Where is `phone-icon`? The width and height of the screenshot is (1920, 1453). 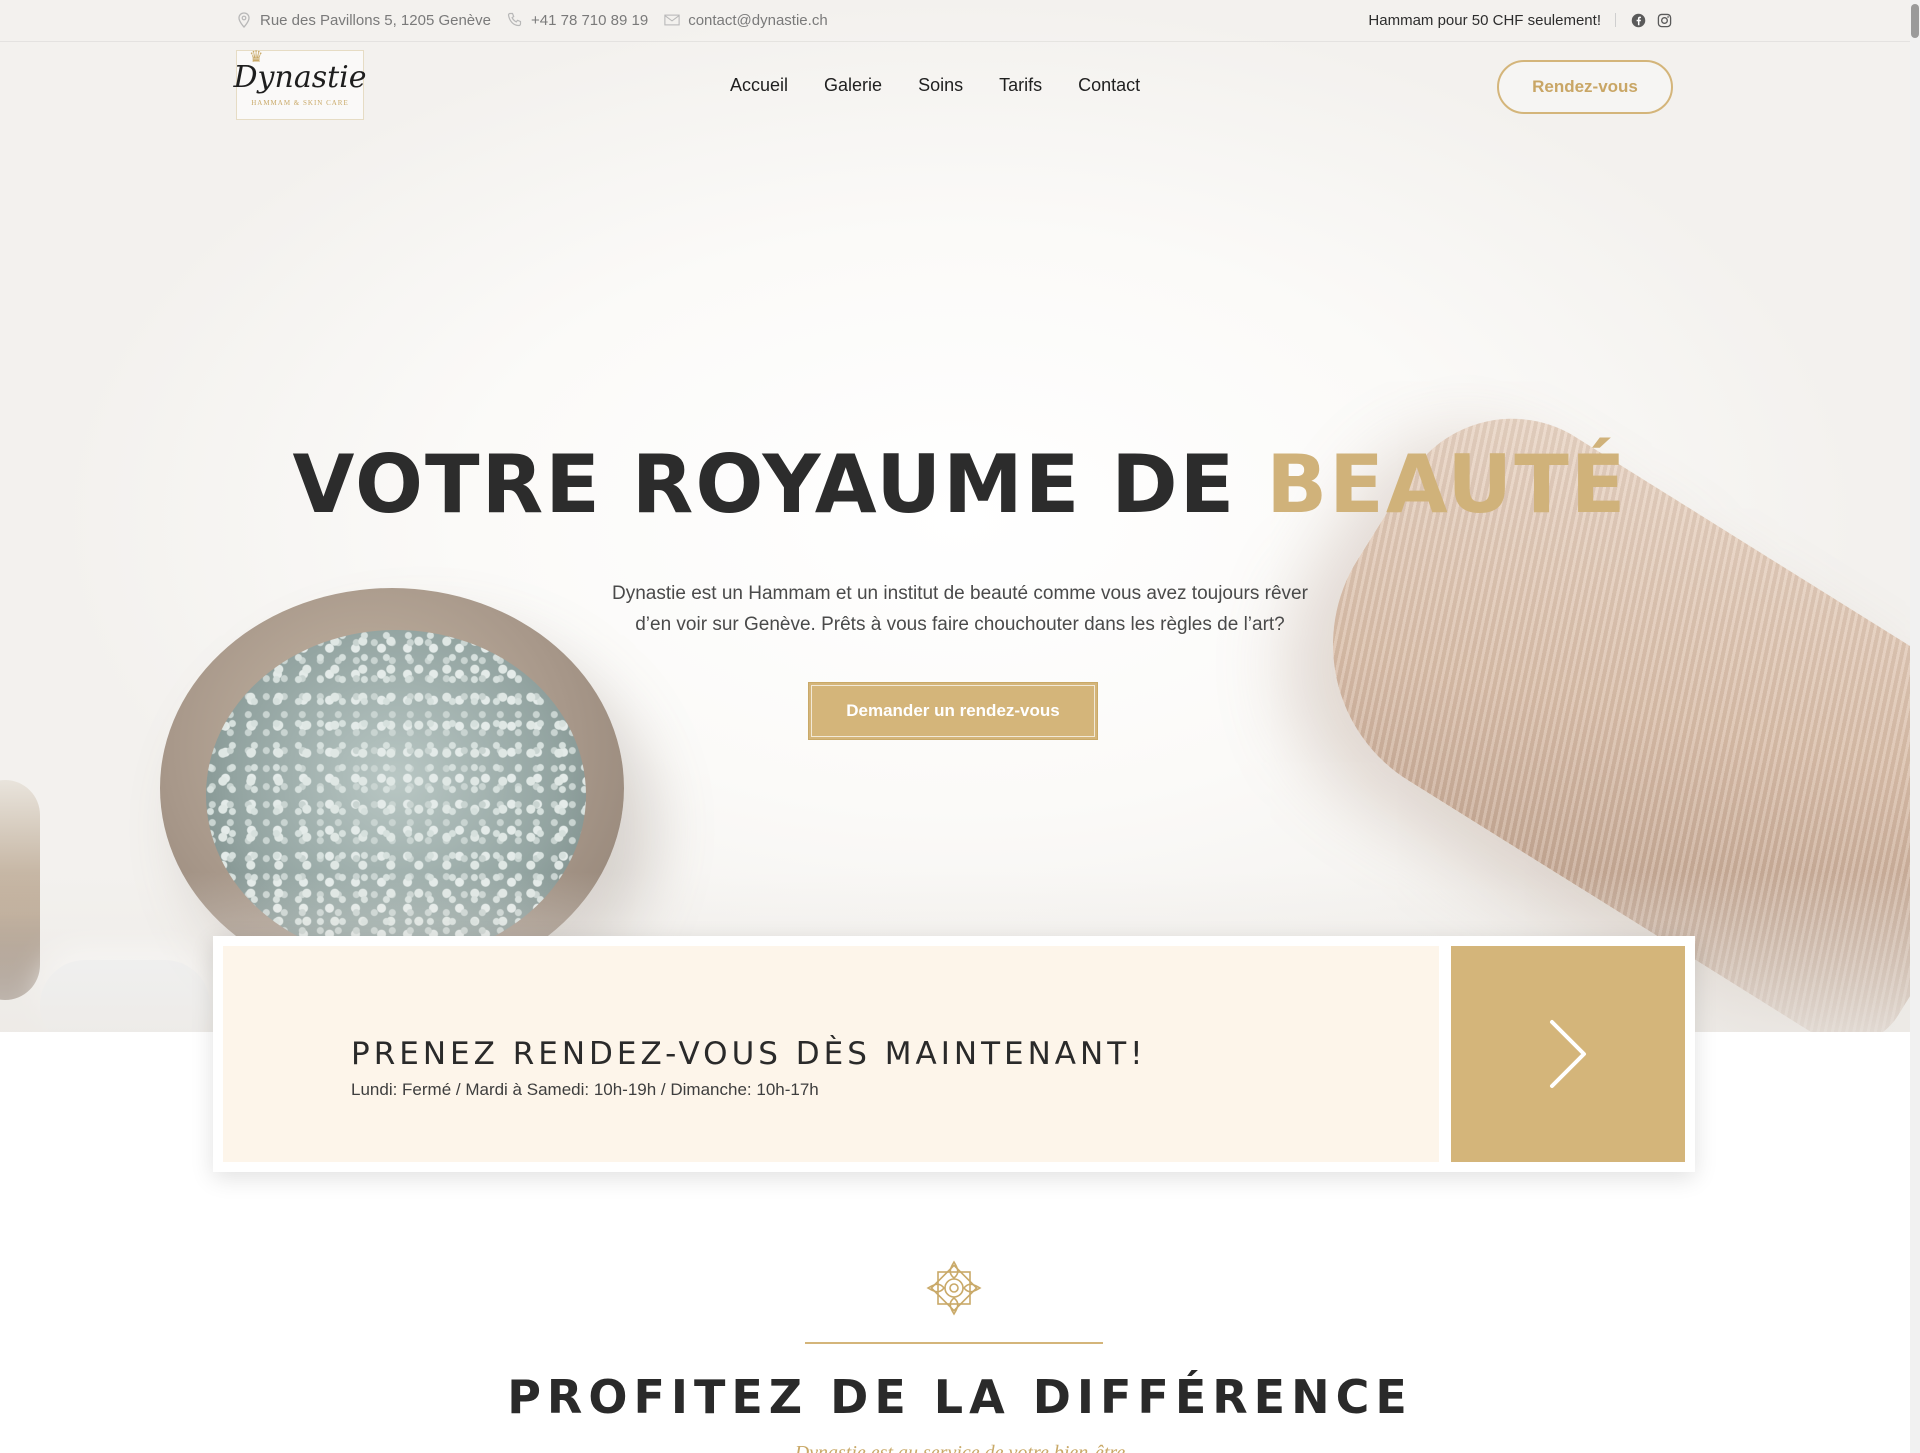 phone-icon is located at coordinates (515, 20).